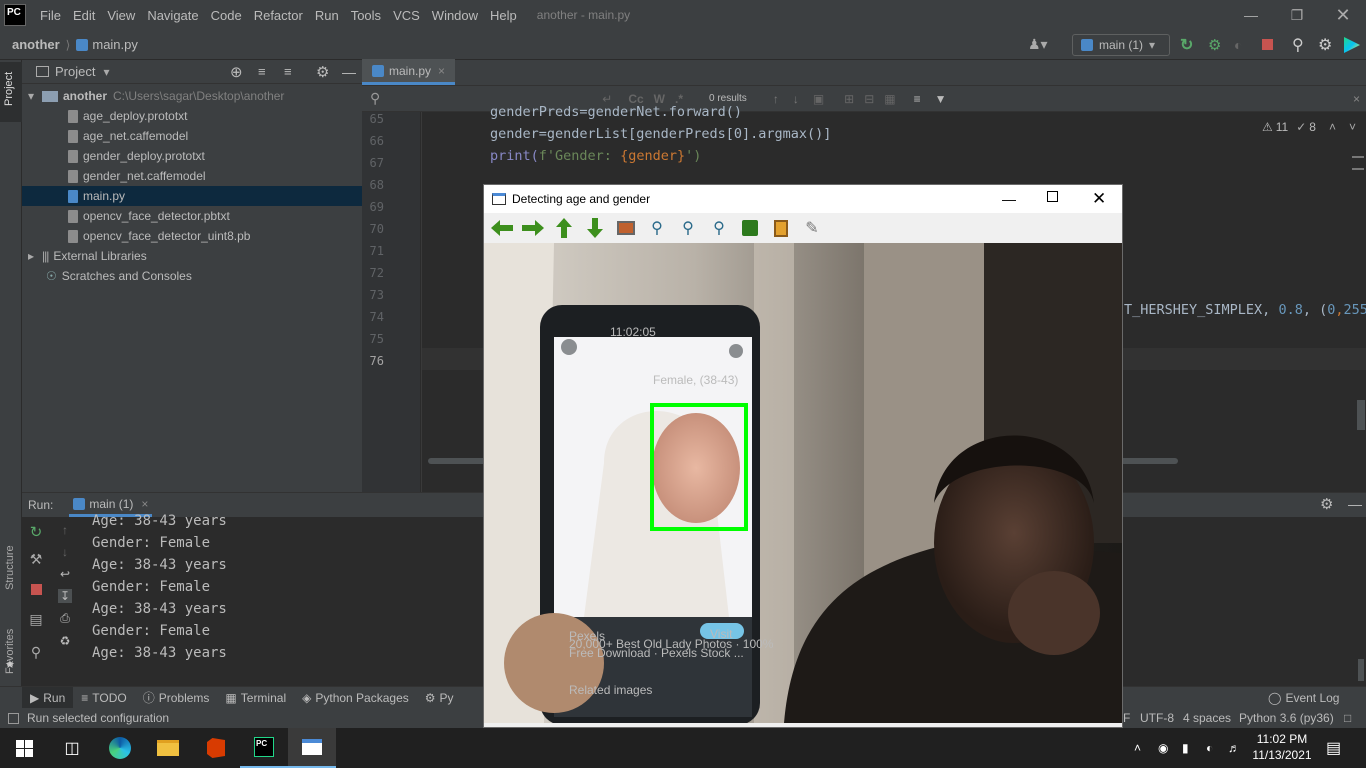  I want to click on coverage-icon: ◐, so click(1238, 45).